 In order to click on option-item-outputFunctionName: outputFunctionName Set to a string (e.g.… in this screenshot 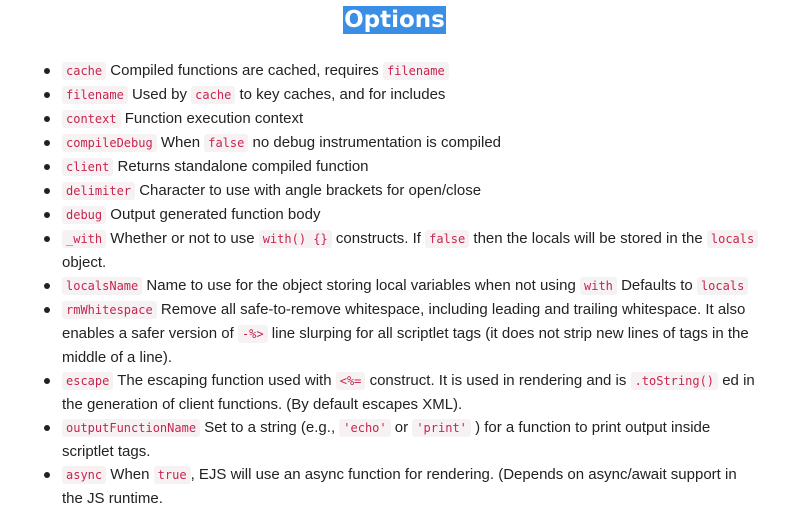, I will do `click(394, 439)`.